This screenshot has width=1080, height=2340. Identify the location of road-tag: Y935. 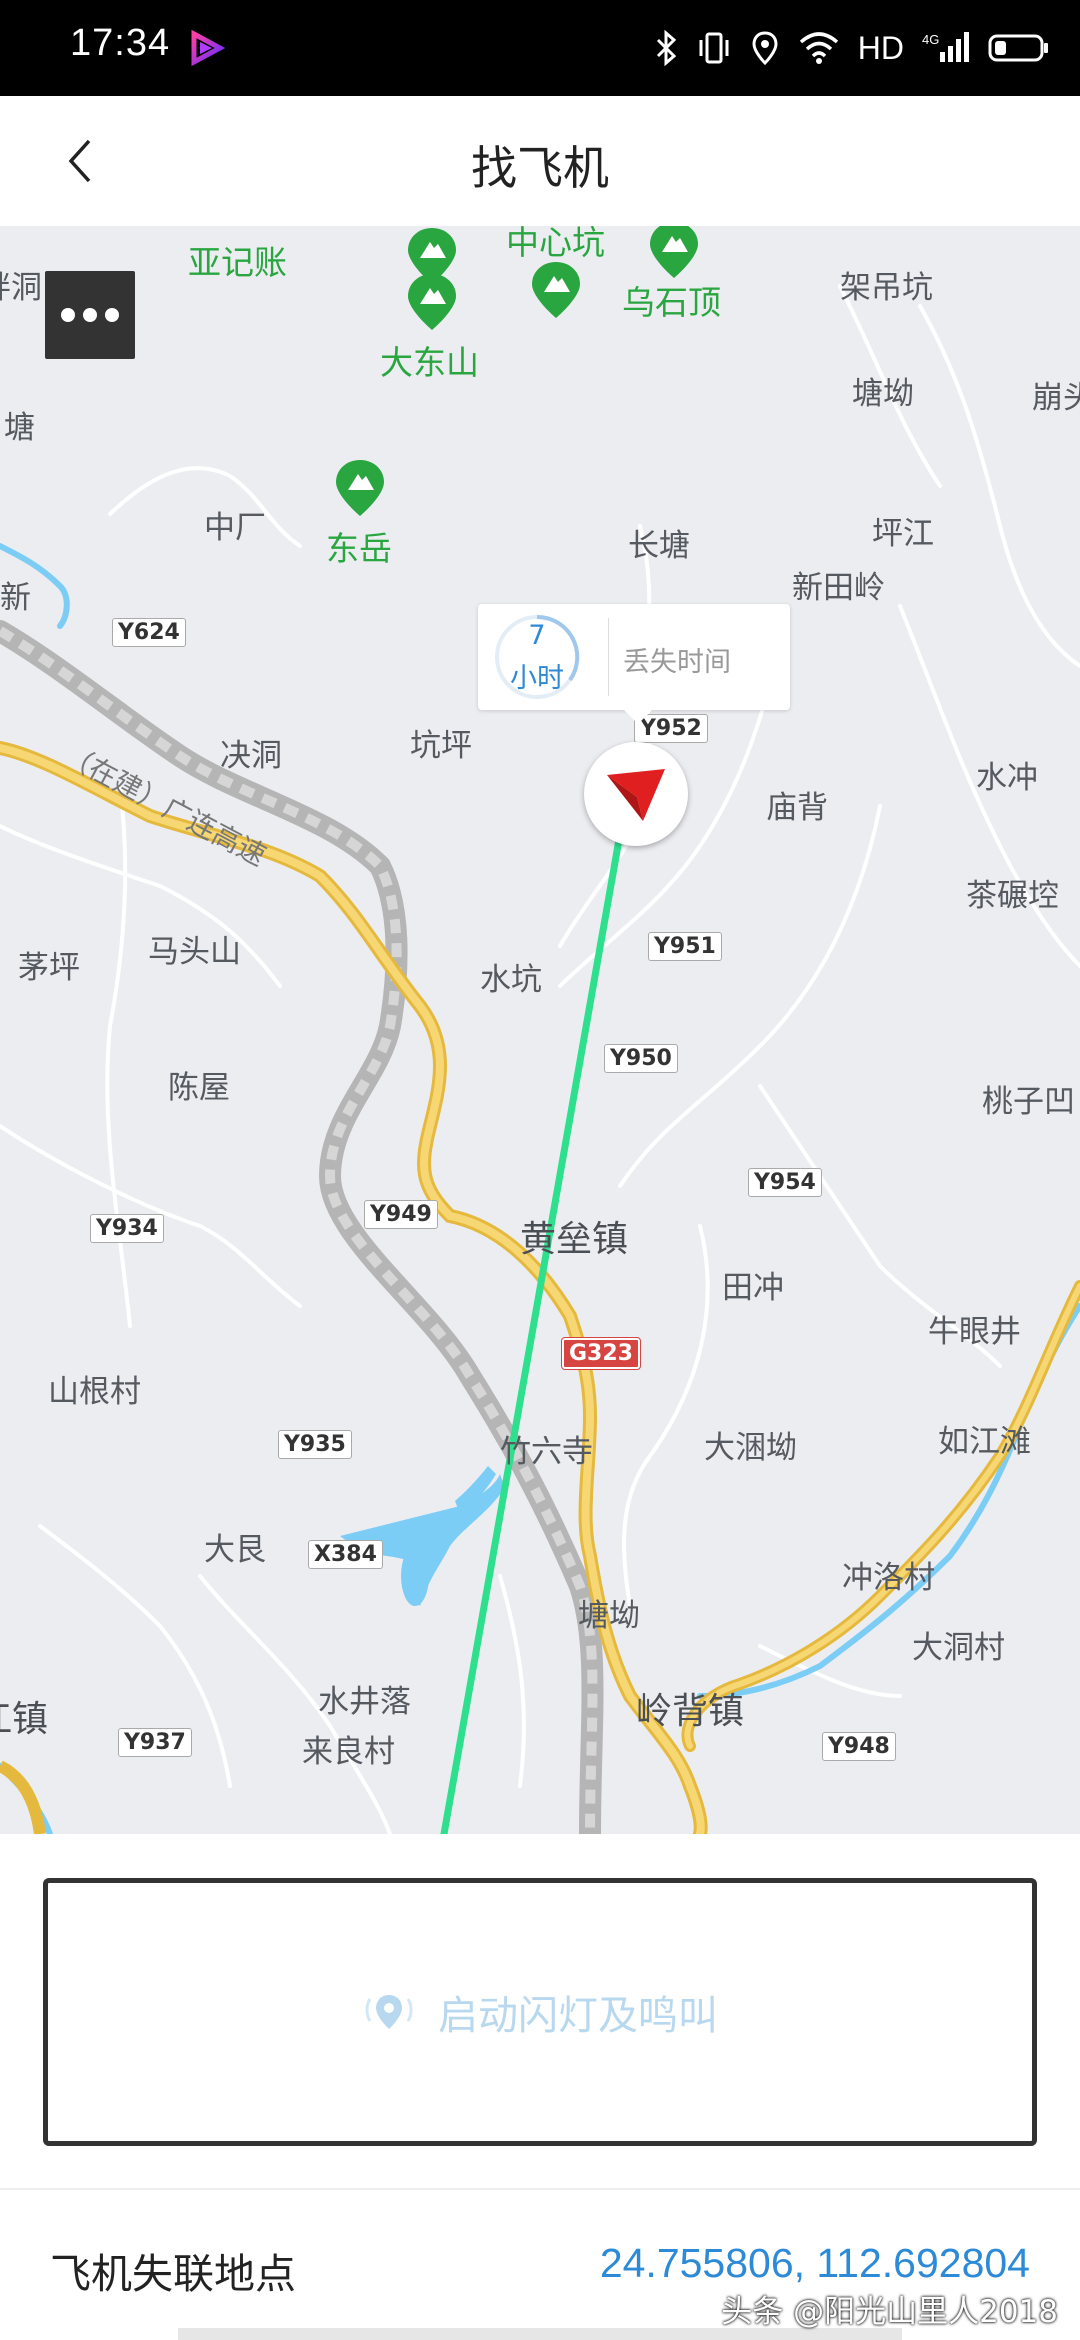
(315, 1444).